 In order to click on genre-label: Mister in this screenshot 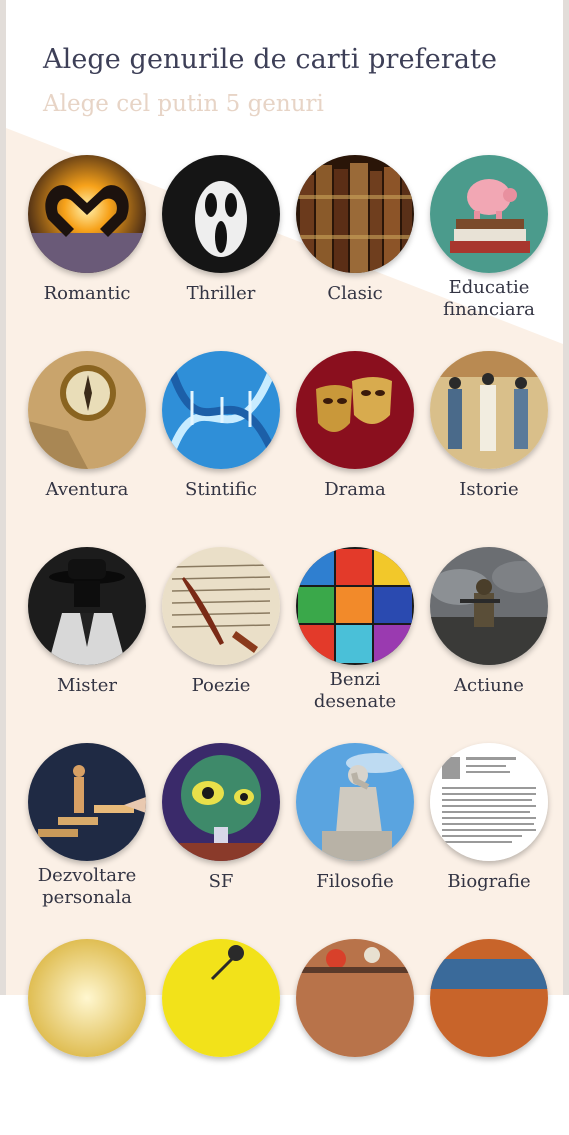, I will do `click(87, 685)`.